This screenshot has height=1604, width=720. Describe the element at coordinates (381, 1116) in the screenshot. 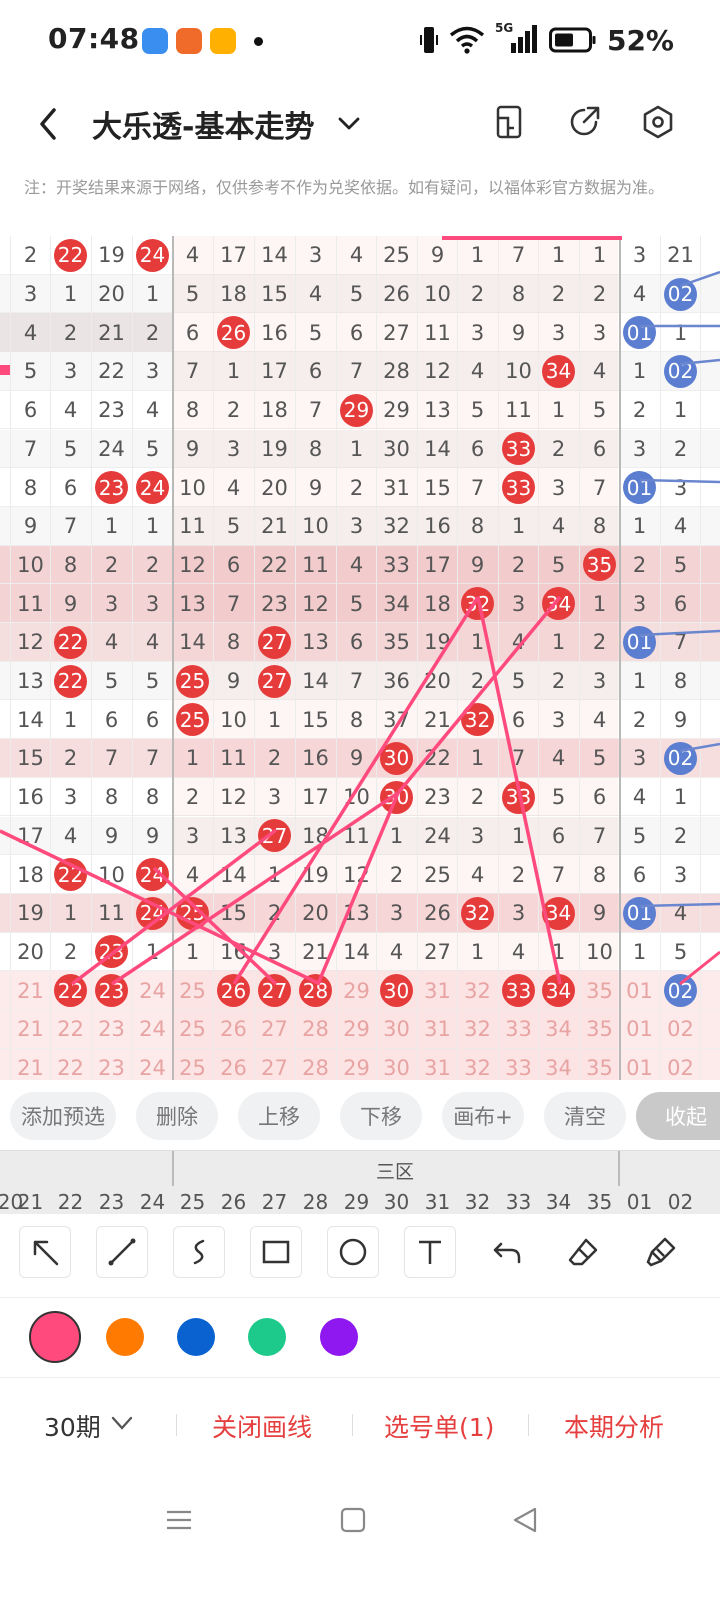

I see `move-down-button: 下移` at that location.